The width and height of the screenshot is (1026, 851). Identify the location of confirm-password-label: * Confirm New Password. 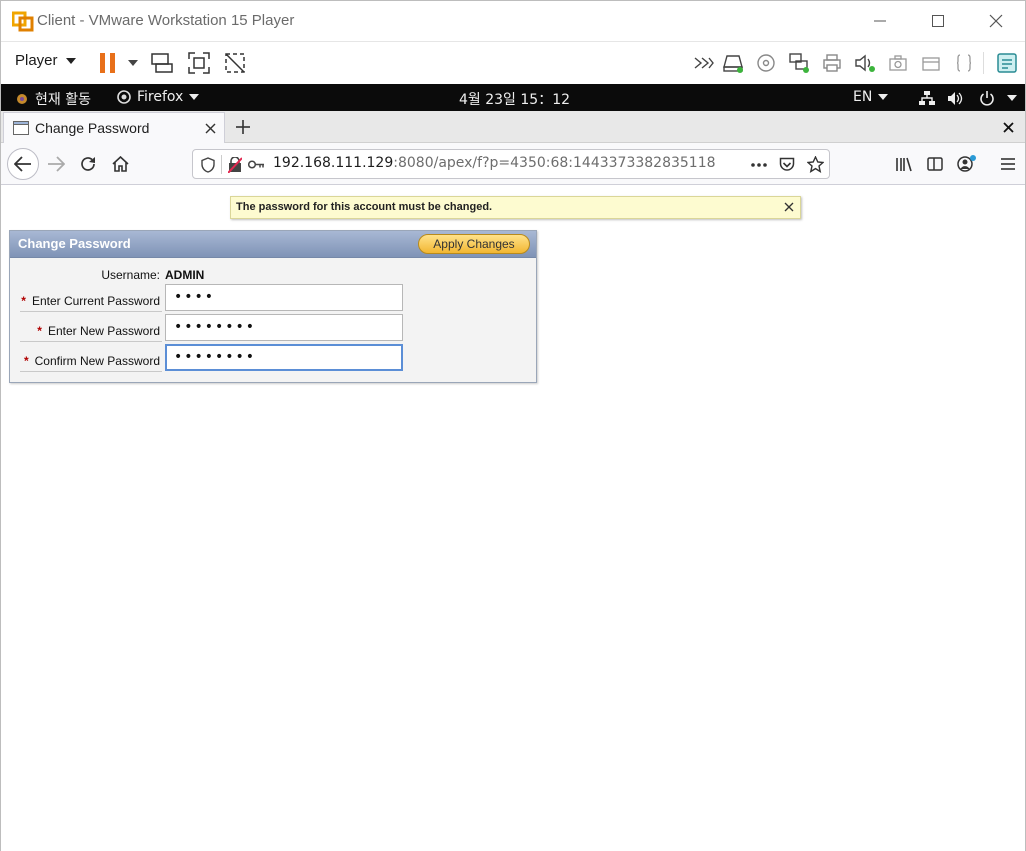
(92, 361).